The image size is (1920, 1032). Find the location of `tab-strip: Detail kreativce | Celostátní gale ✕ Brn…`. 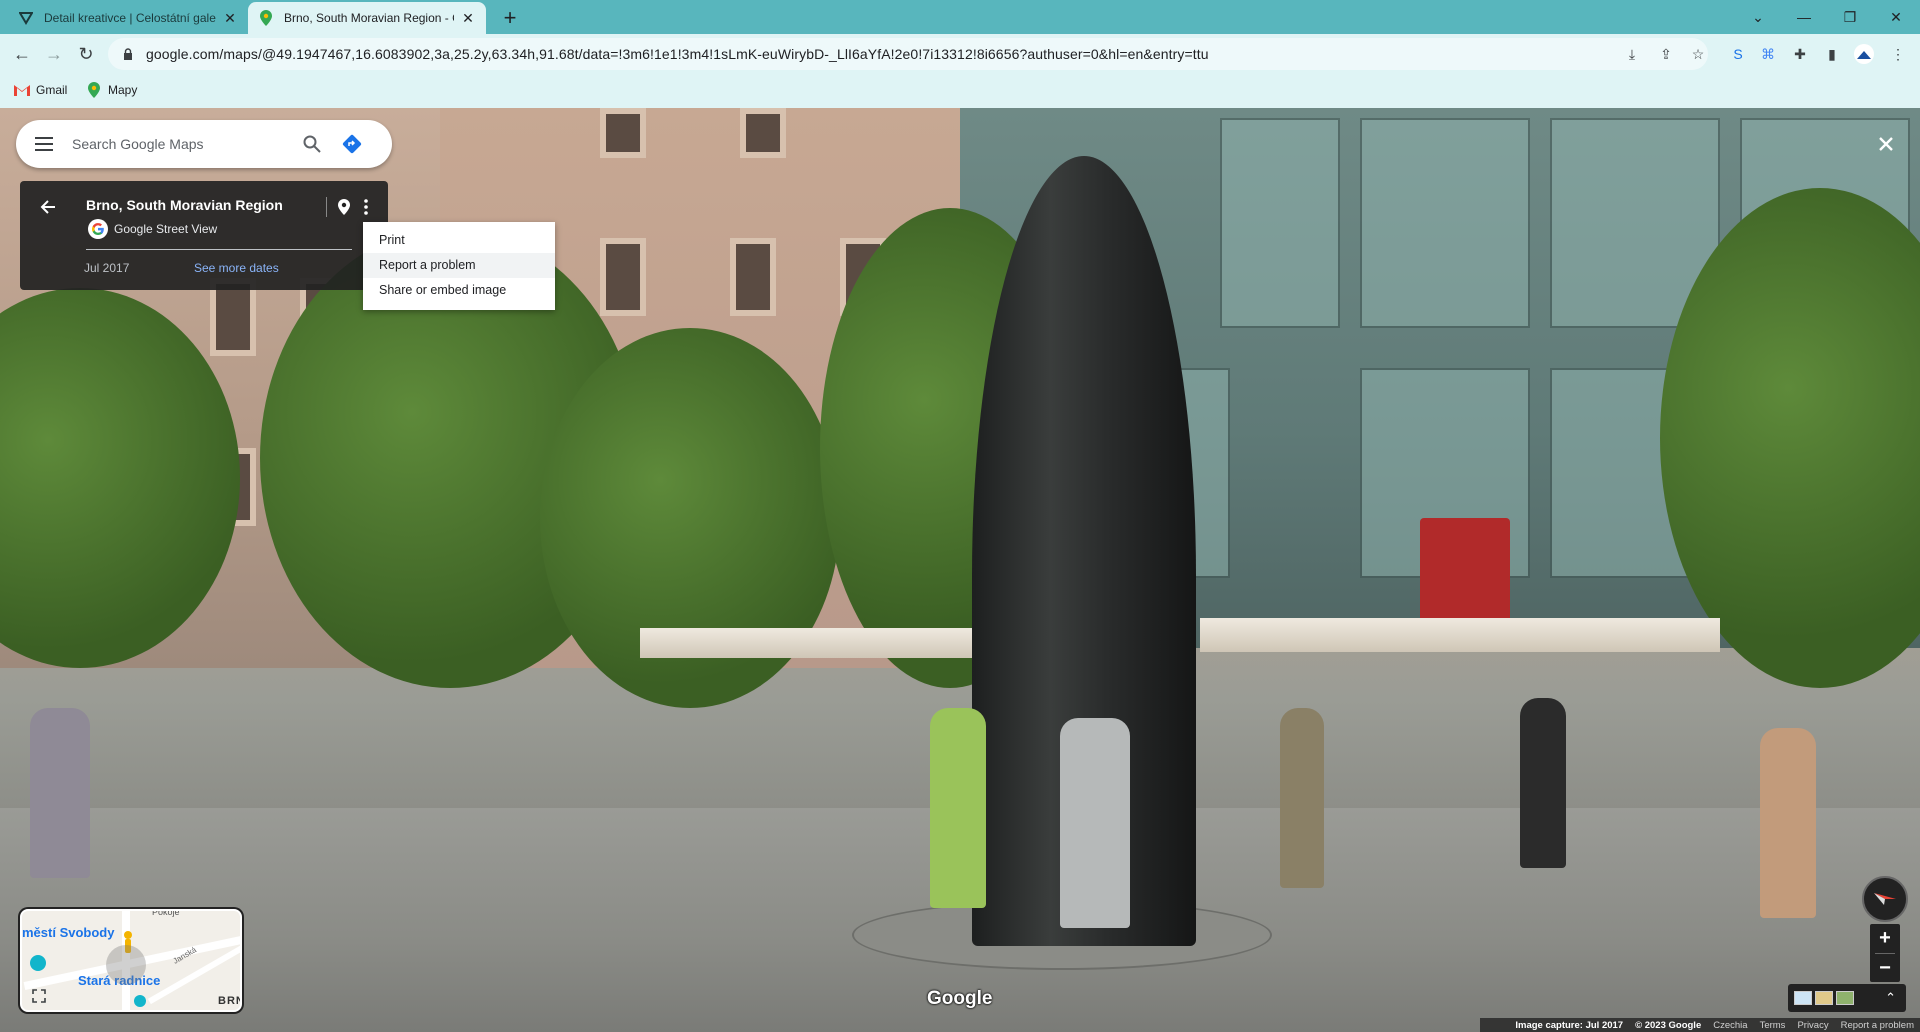

tab-strip: Detail kreativce | Celostátní gale ✕ Brn… is located at coordinates (960, 17).